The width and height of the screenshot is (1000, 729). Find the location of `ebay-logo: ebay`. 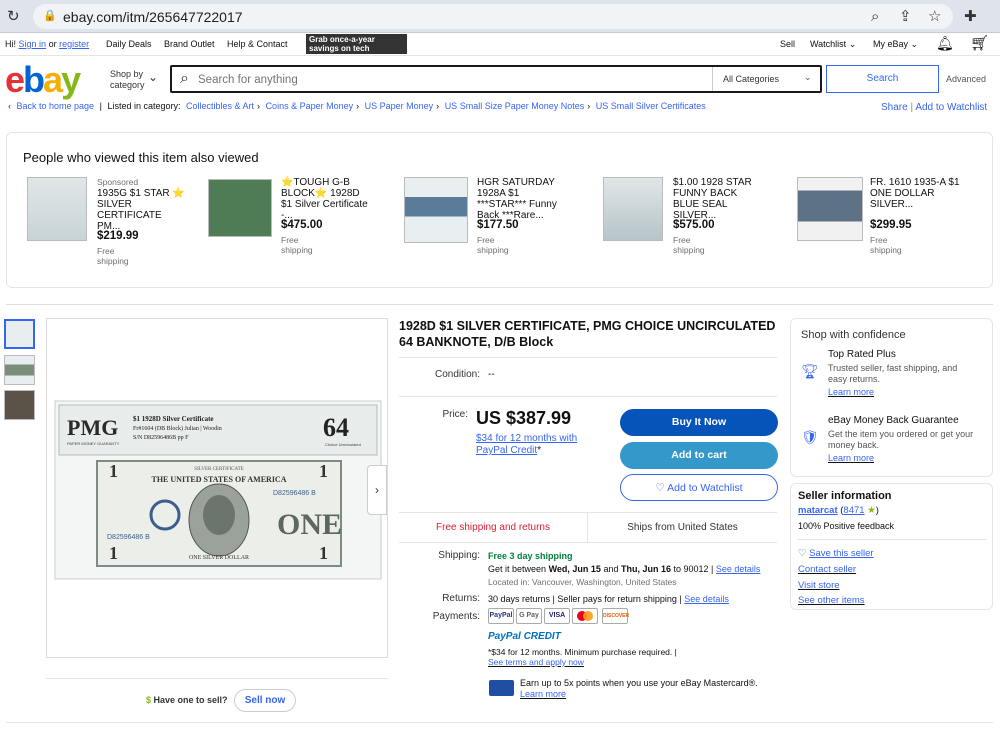

ebay-logo: ebay is located at coordinates (43, 79).